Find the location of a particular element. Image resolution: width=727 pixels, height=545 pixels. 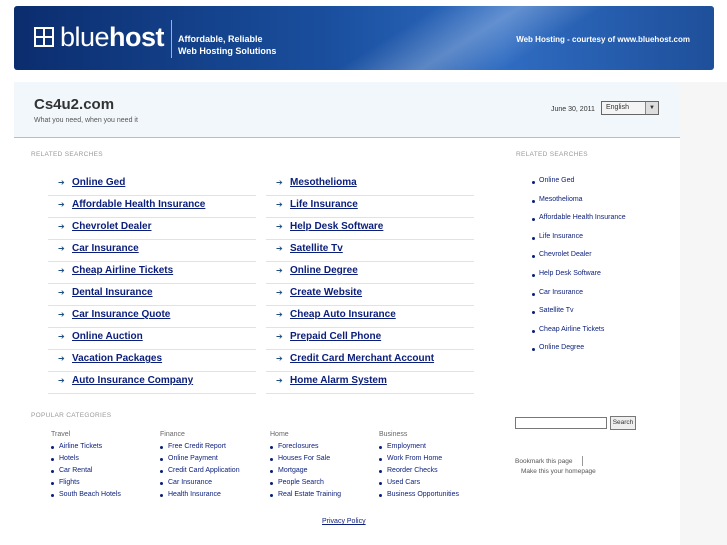

related-search-row: ➔ Car Insurance Quote is located at coordinates (152, 317).